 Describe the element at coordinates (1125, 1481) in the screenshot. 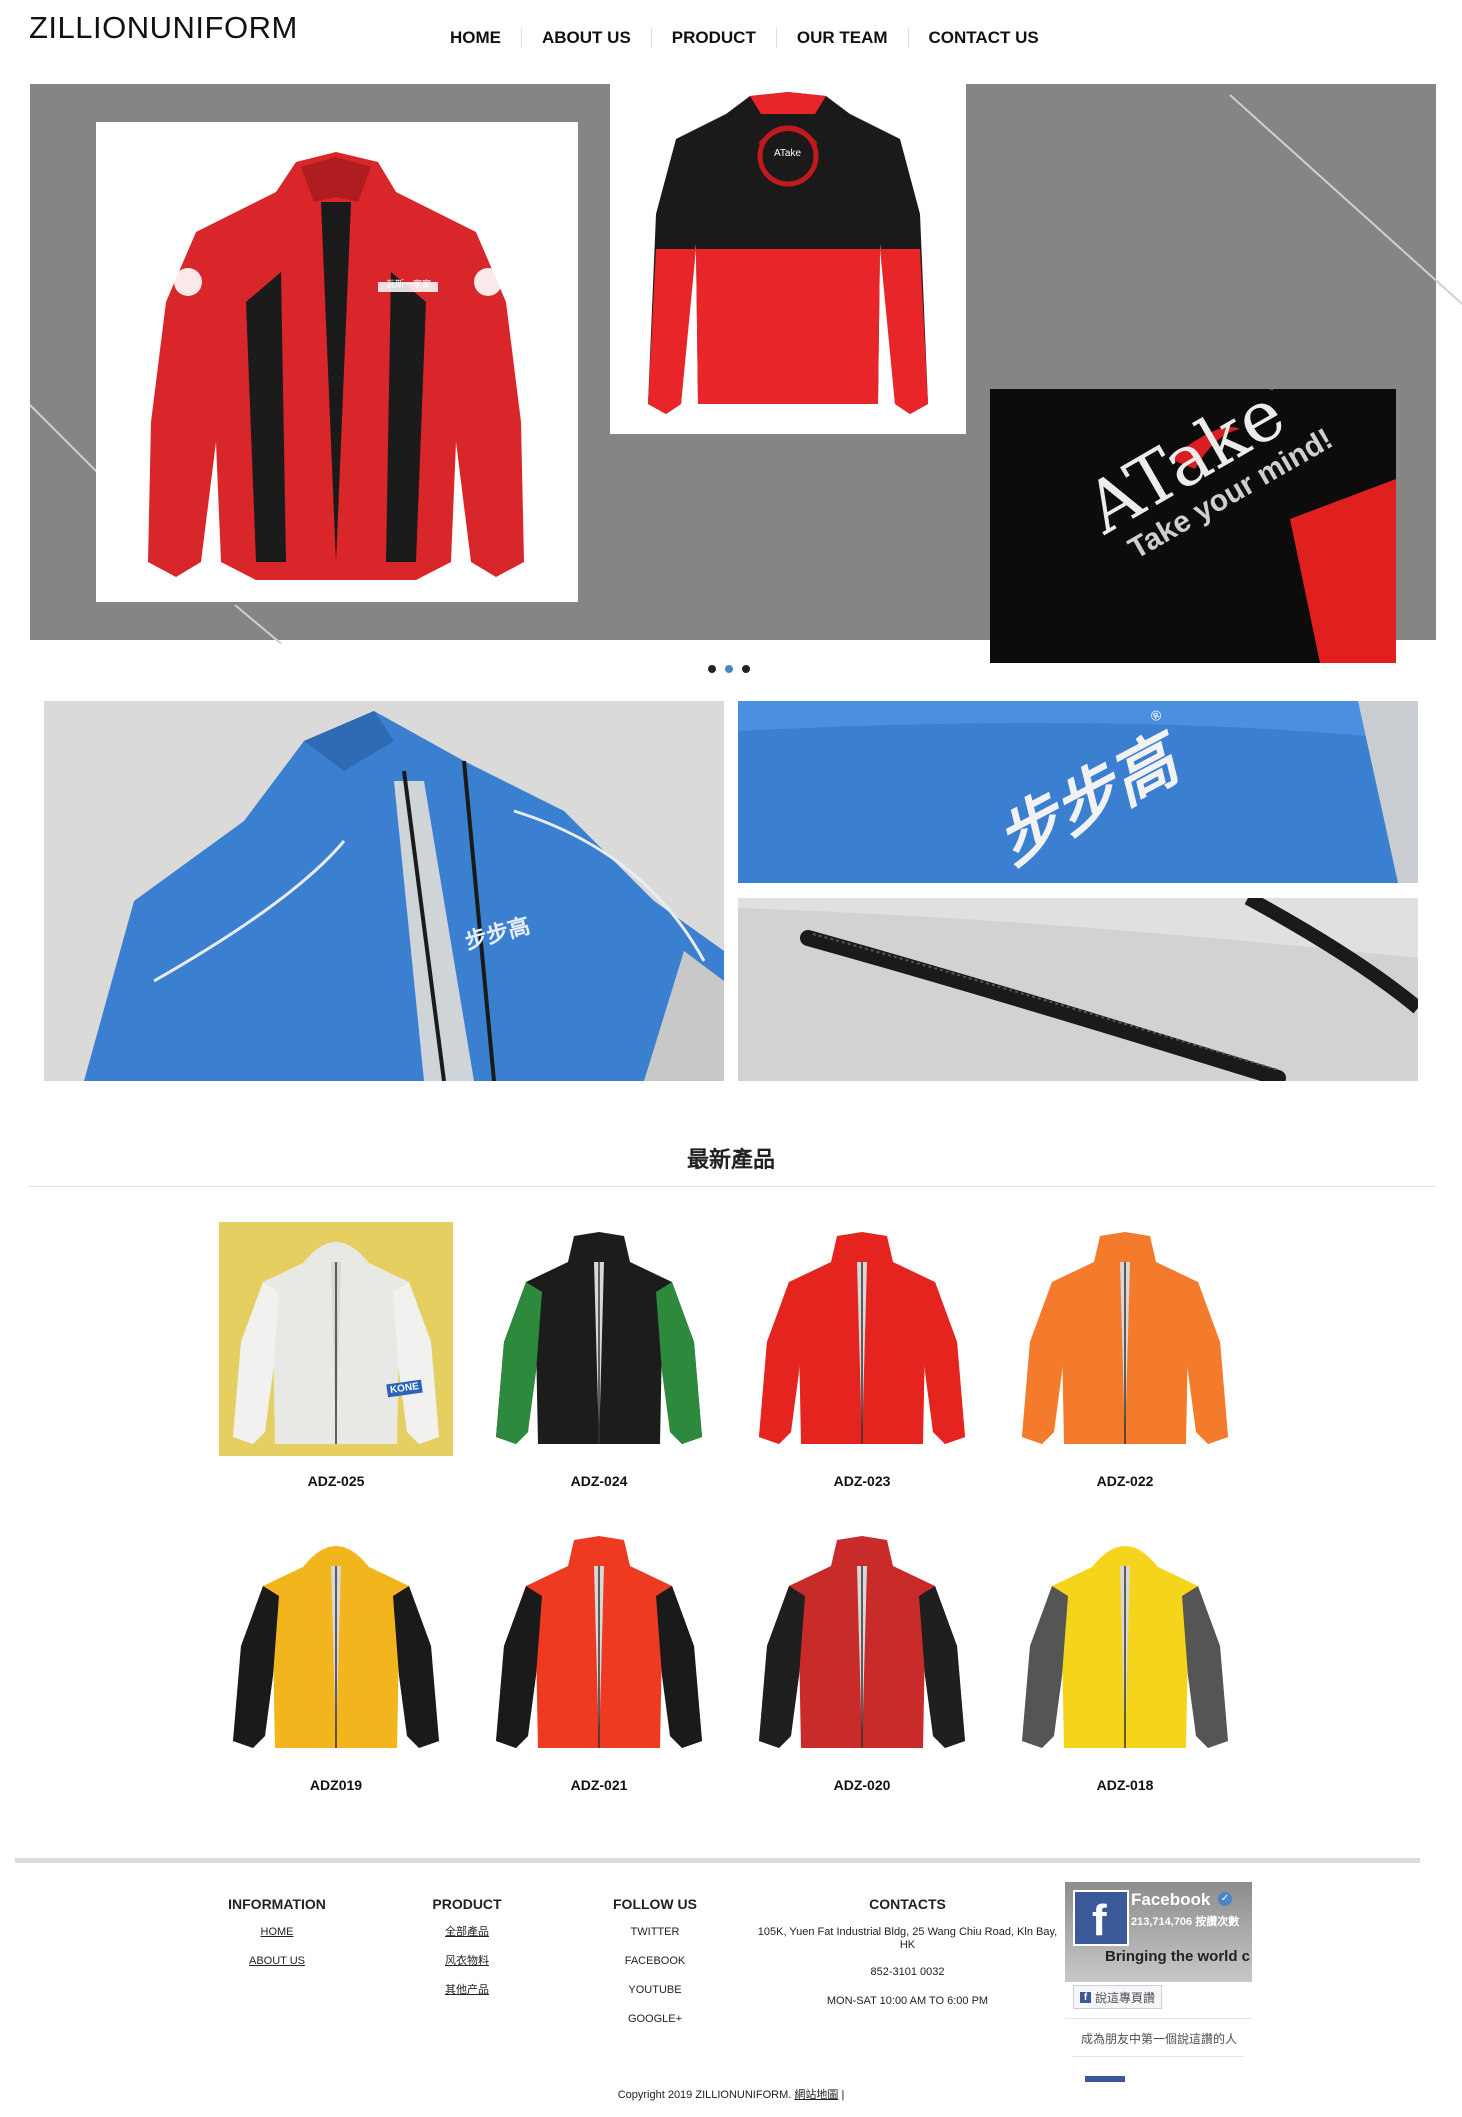

I see `product-code: ADZ-022` at that location.